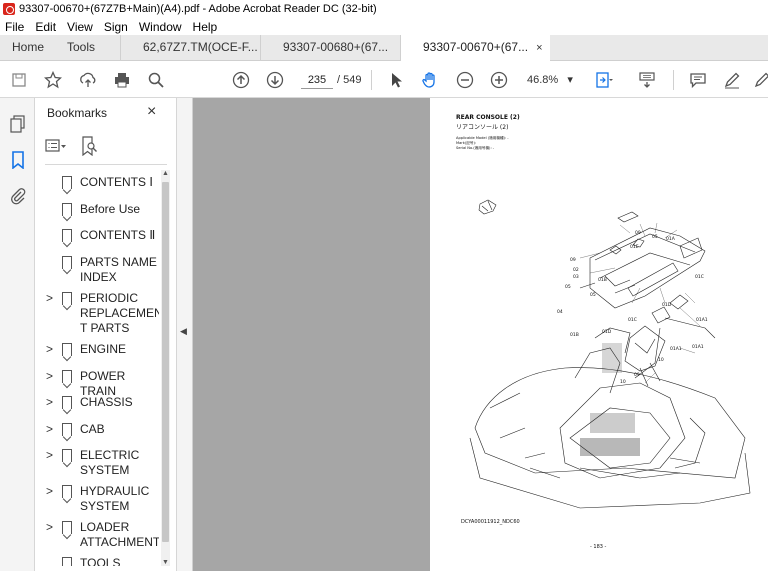 This screenshot has height=571, width=768. What do you see at coordinates (151, 112) in the screenshot?
I see `close-icon: ×` at bounding box center [151, 112].